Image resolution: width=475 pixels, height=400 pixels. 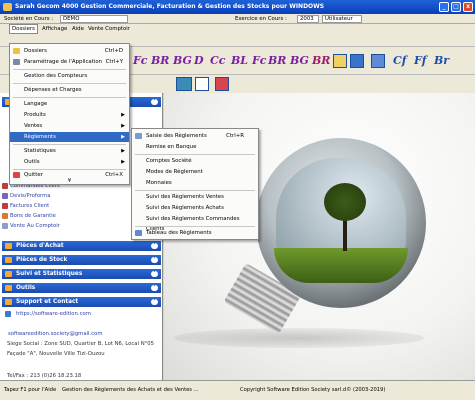 I want to click on menu-item-parametrage: Paramétrage de l'Application Ctrl+Y, so click(x=69, y=62).